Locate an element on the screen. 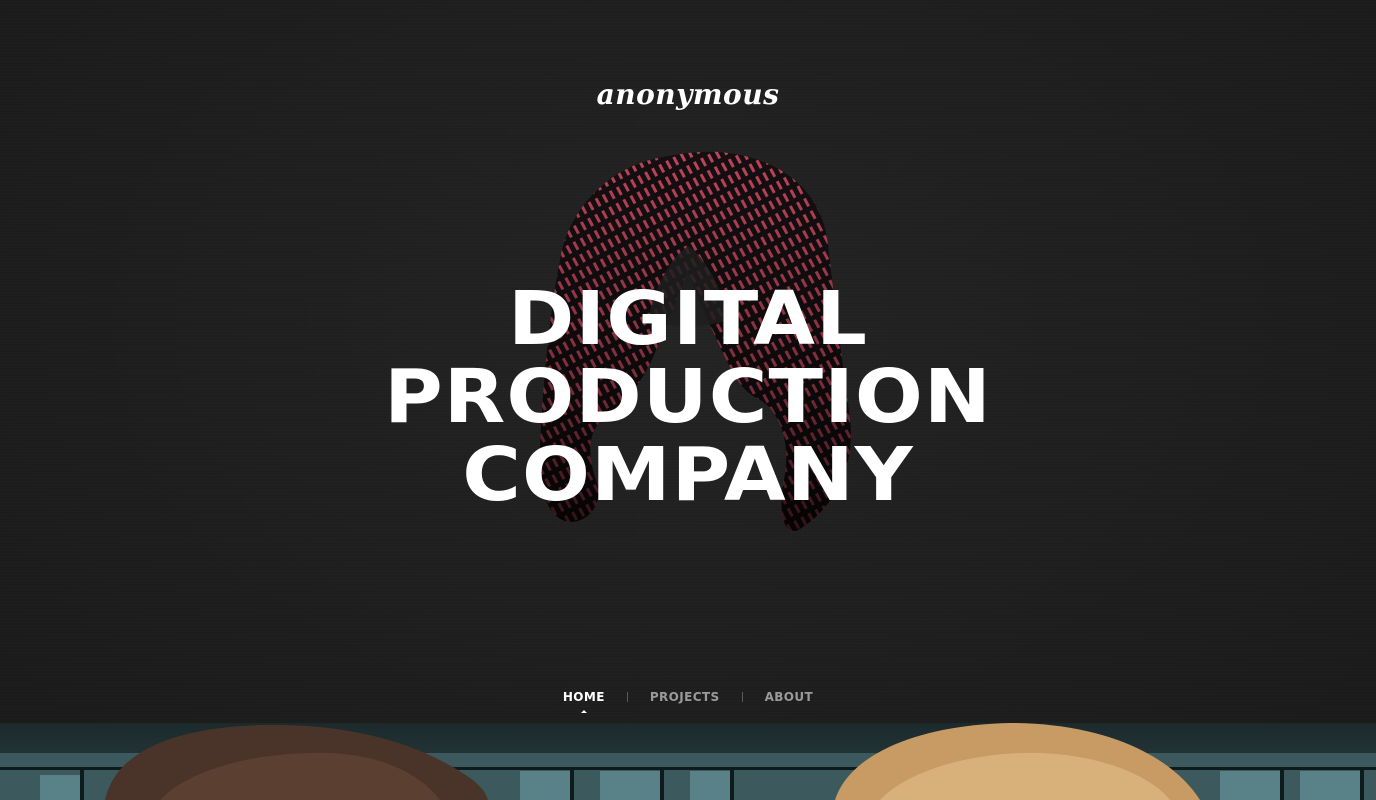 The height and width of the screenshot is (800, 1376). main-nav: HOME PROJECTS ABOUT is located at coordinates (688, 701).